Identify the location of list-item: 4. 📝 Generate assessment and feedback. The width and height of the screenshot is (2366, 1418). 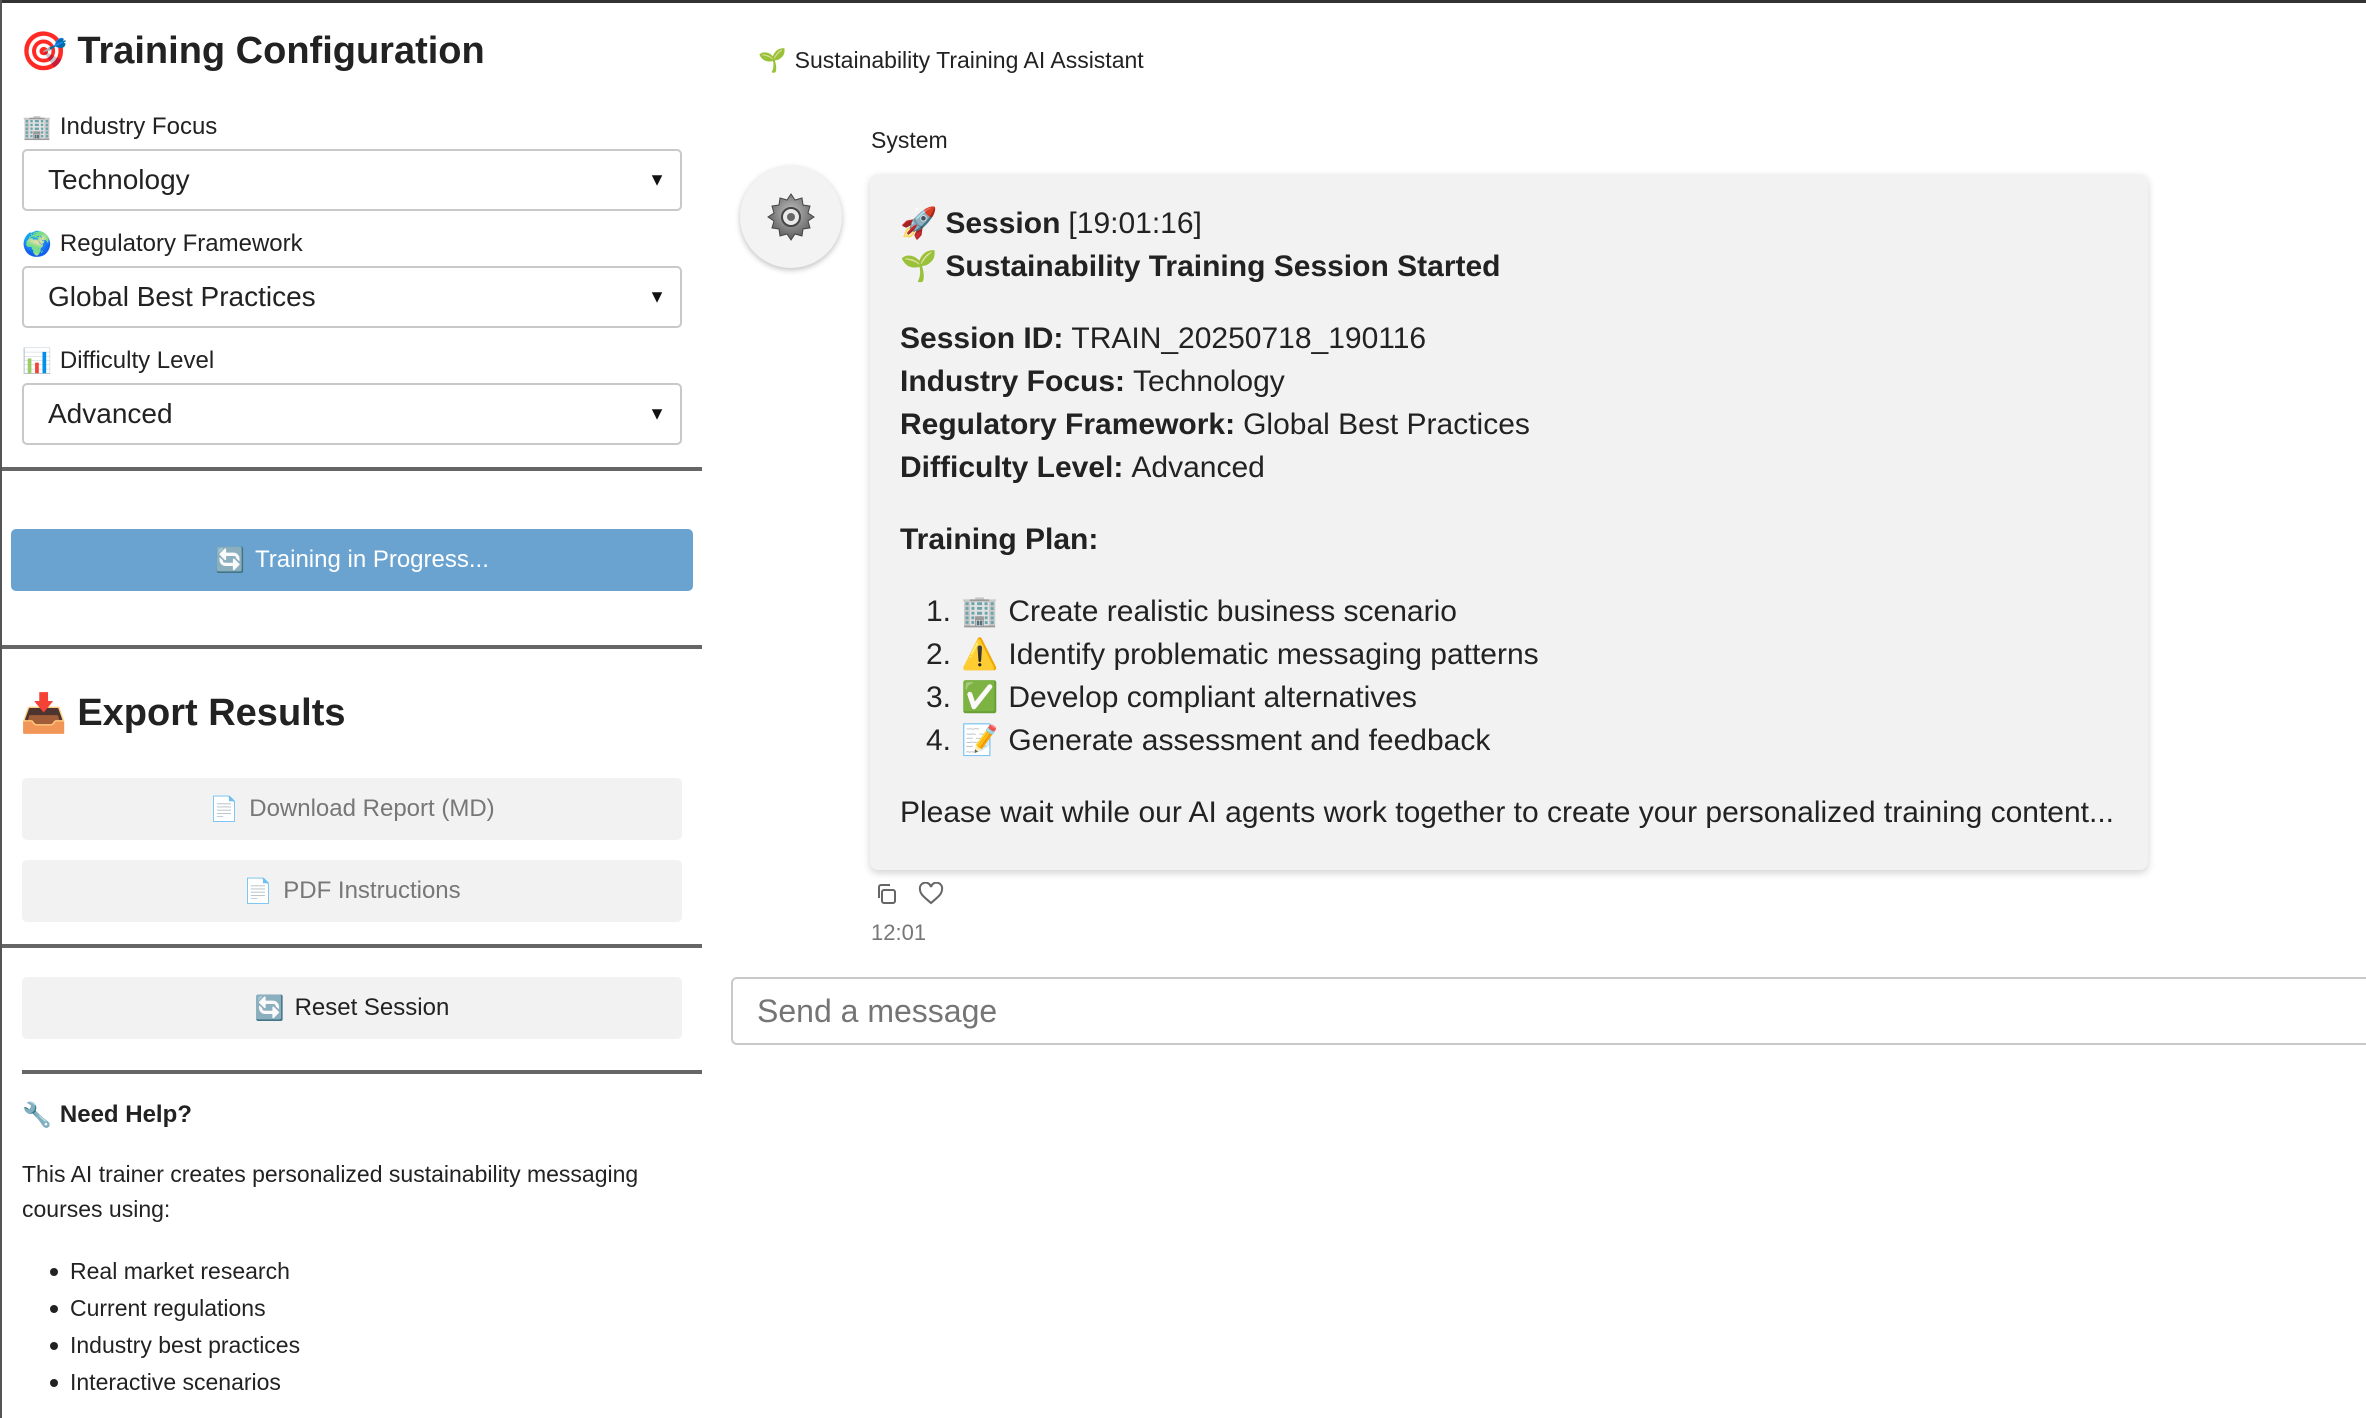
(1522, 740).